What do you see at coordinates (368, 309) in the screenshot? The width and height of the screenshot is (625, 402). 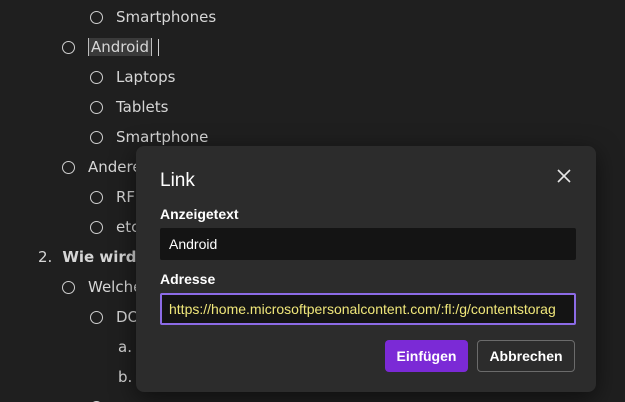 I see `address-input` at bounding box center [368, 309].